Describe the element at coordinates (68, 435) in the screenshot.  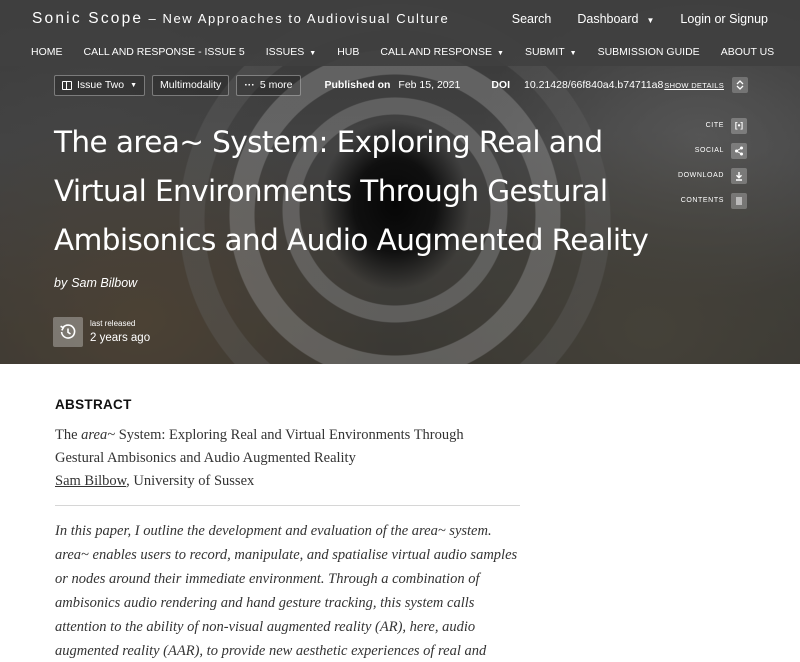
I see `reference-title-start: The` at that location.